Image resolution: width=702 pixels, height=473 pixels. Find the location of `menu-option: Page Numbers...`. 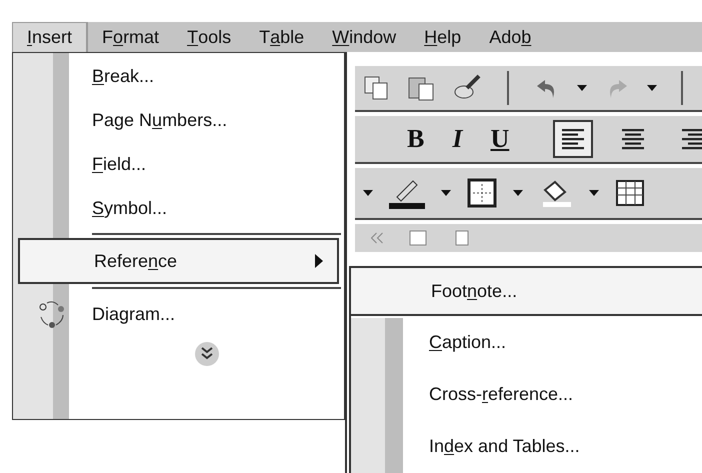

menu-option: Page Numbers... is located at coordinates (178, 120).